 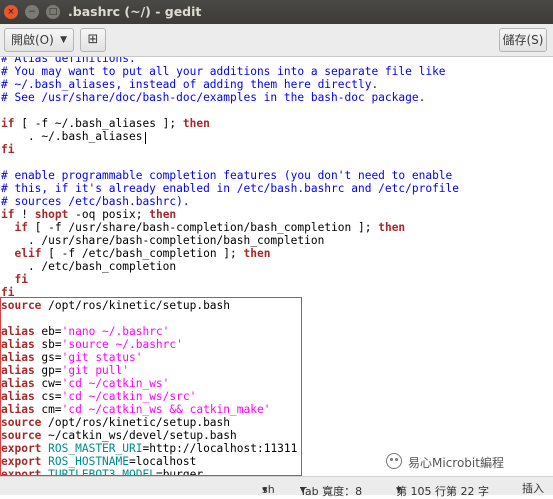 I want to click on watermark-text: 易心Microbit編程, so click(x=456, y=463).